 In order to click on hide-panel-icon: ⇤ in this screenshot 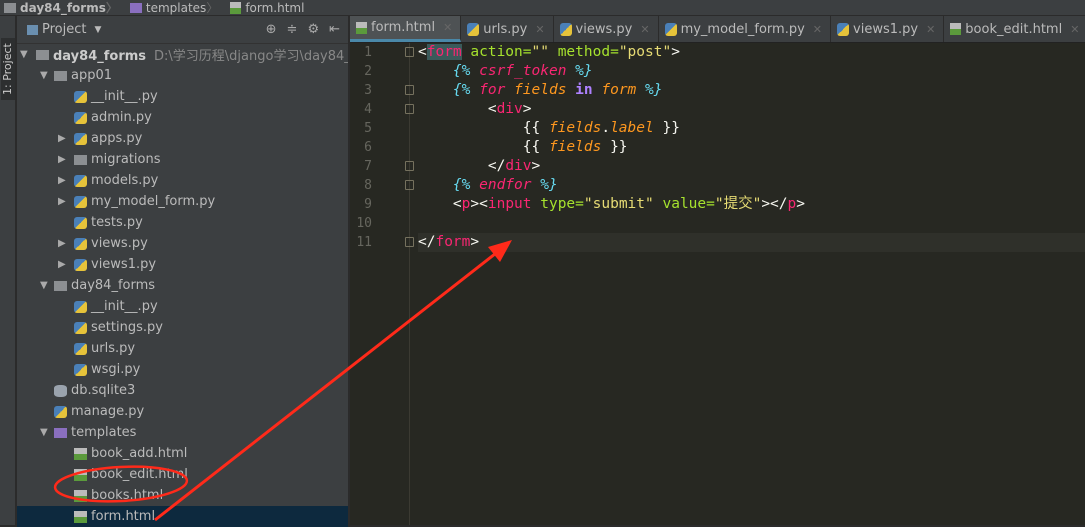, I will do `click(334, 29)`.